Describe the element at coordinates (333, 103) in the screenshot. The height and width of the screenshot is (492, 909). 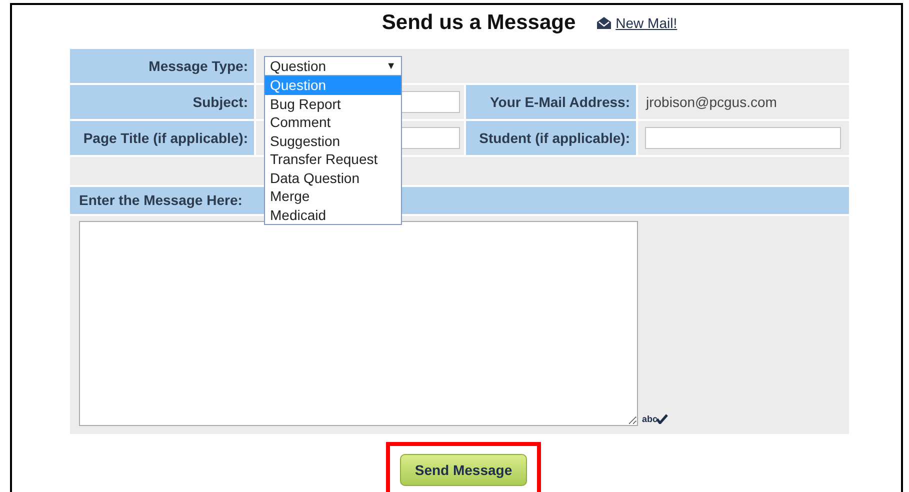
I see `dropdown-option: Bug Report` at that location.